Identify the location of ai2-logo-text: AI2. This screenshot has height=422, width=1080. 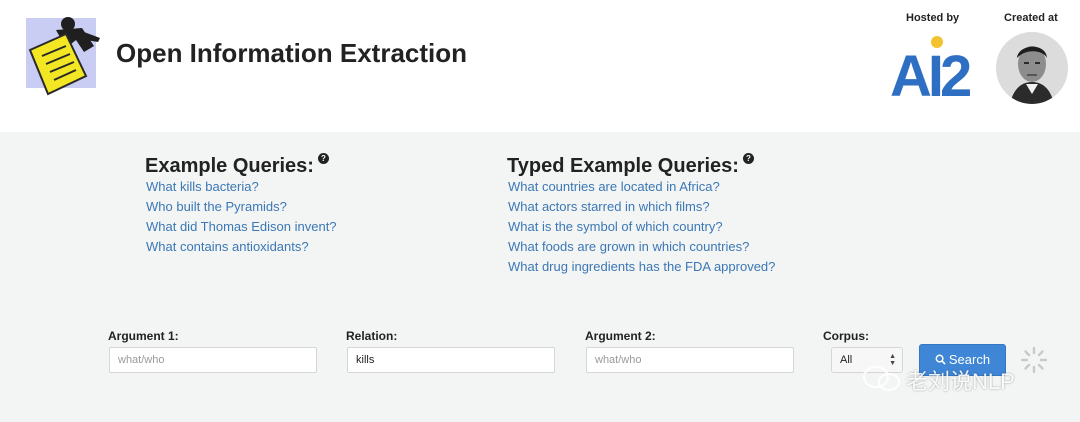
(930, 73).